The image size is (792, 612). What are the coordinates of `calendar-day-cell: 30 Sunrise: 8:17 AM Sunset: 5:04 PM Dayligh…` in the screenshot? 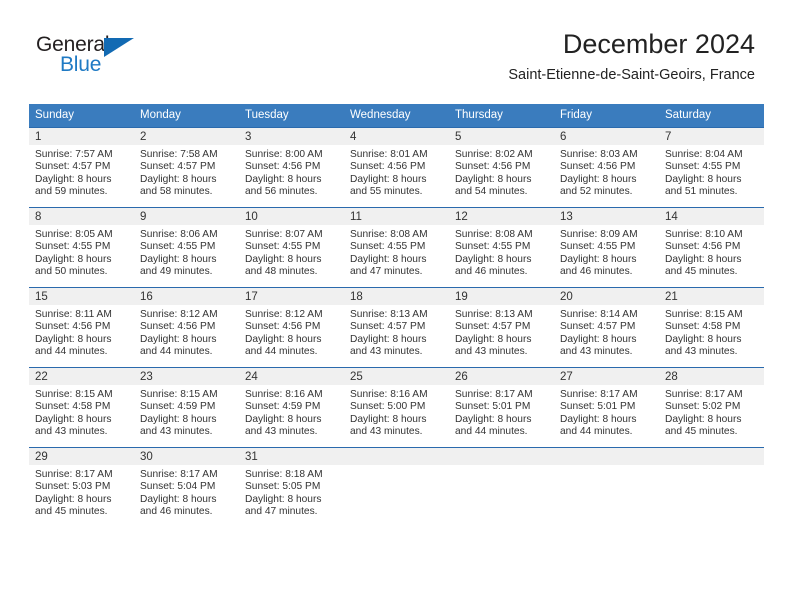 It's located at (186, 487).